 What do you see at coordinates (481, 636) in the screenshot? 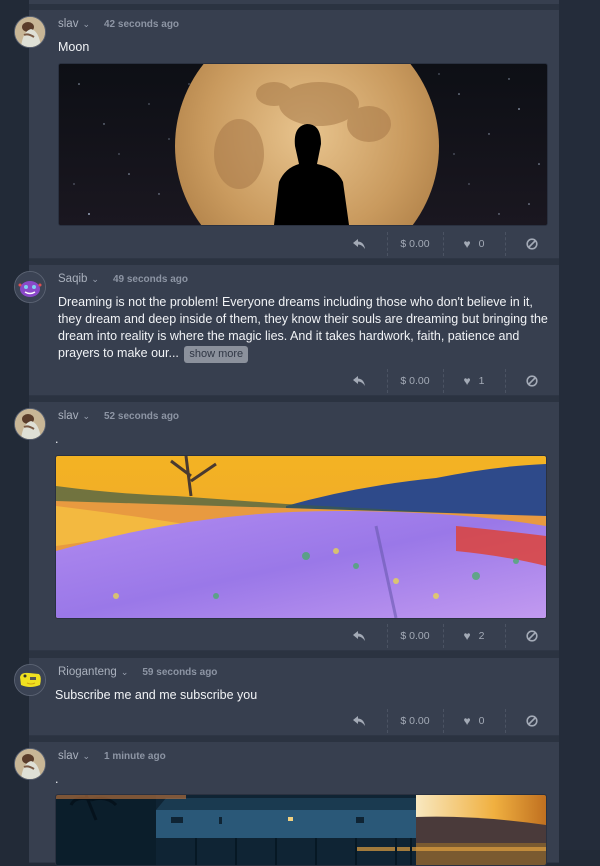
I see `like-count: 2` at bounding box center [481, 636].